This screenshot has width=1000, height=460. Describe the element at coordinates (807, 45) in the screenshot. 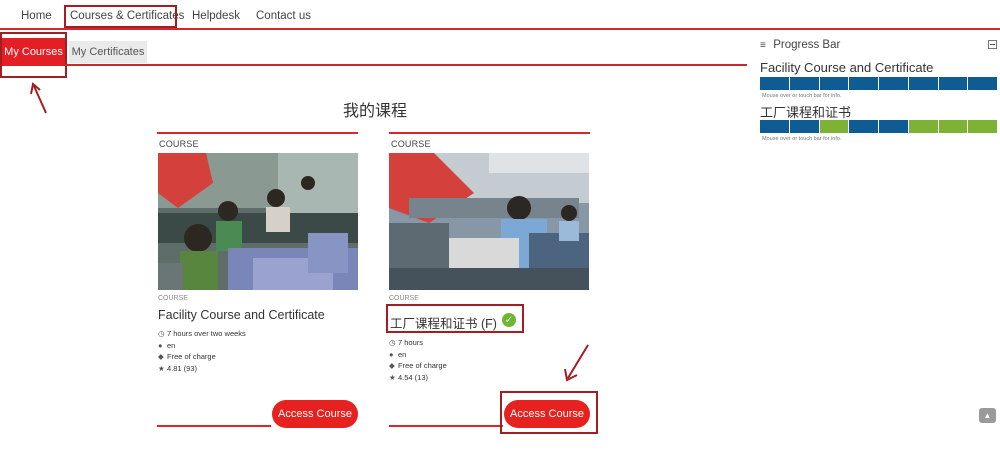

I see `progress-bar-title: Progress Bar` at that location.